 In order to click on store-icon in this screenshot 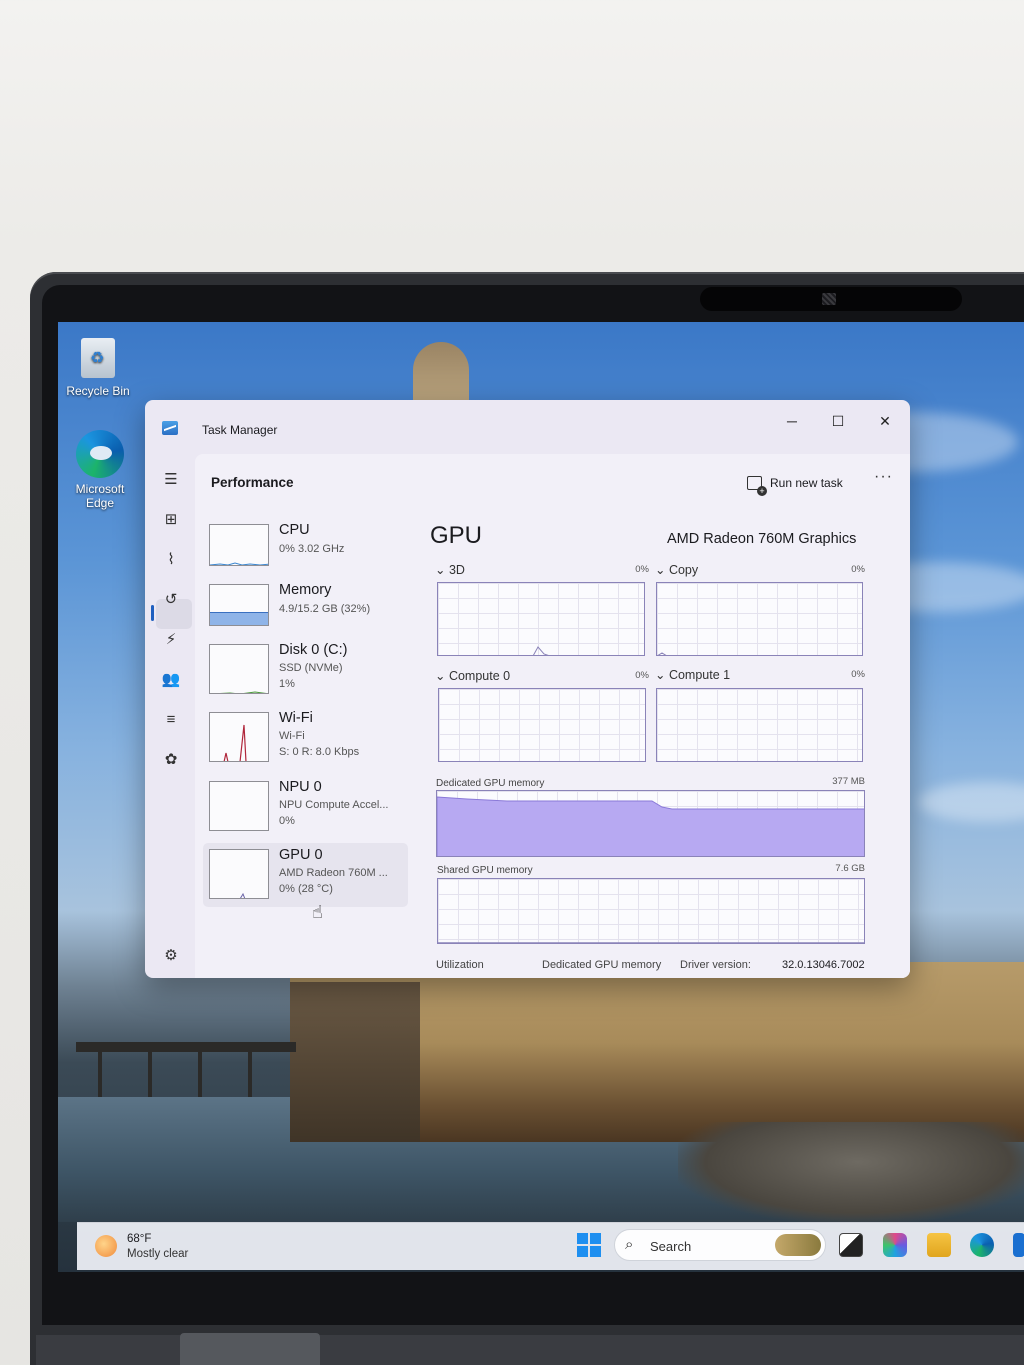, I will do `click(1018, 1245)`.